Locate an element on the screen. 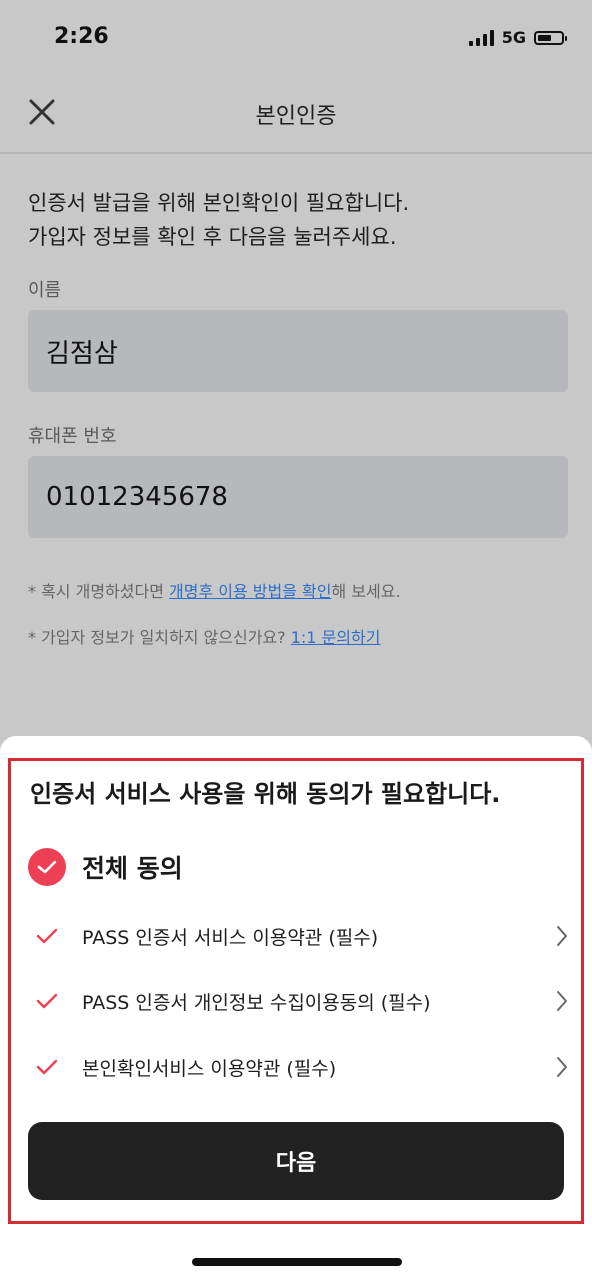 Image resolution: width=592 pixels, height=1280 pixels. page-title: 본인인증 is located at coordinates (296, 116).